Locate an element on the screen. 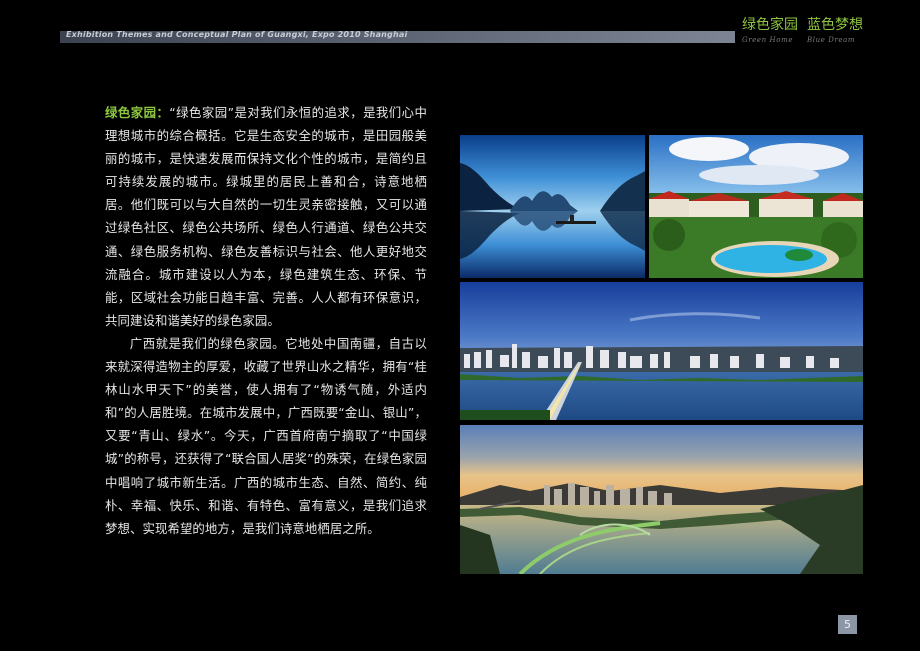 This screenshot has height=651, width=920. brand-blue-dream-cn: 蓝色梦想 is located at coordinates (835, 25).